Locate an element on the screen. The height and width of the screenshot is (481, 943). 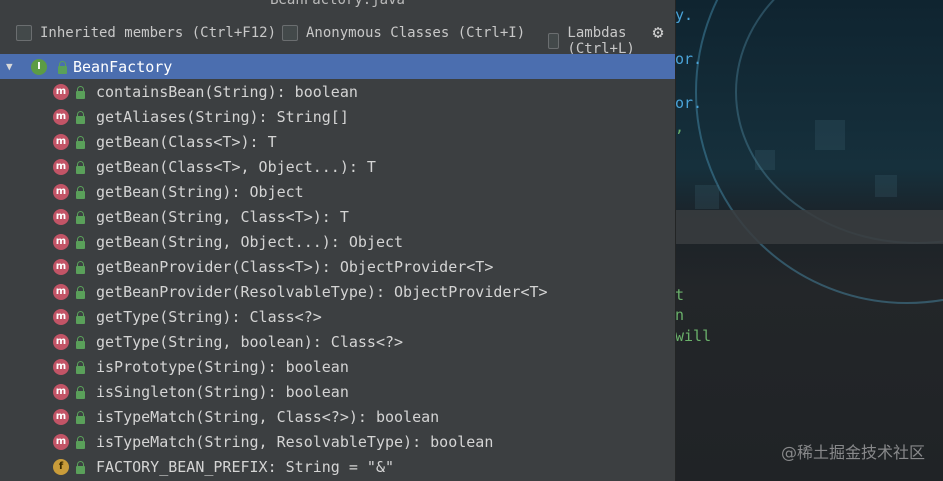
member-label: getType(String, boolean): Class<?> is located at coordinates (250, 341).